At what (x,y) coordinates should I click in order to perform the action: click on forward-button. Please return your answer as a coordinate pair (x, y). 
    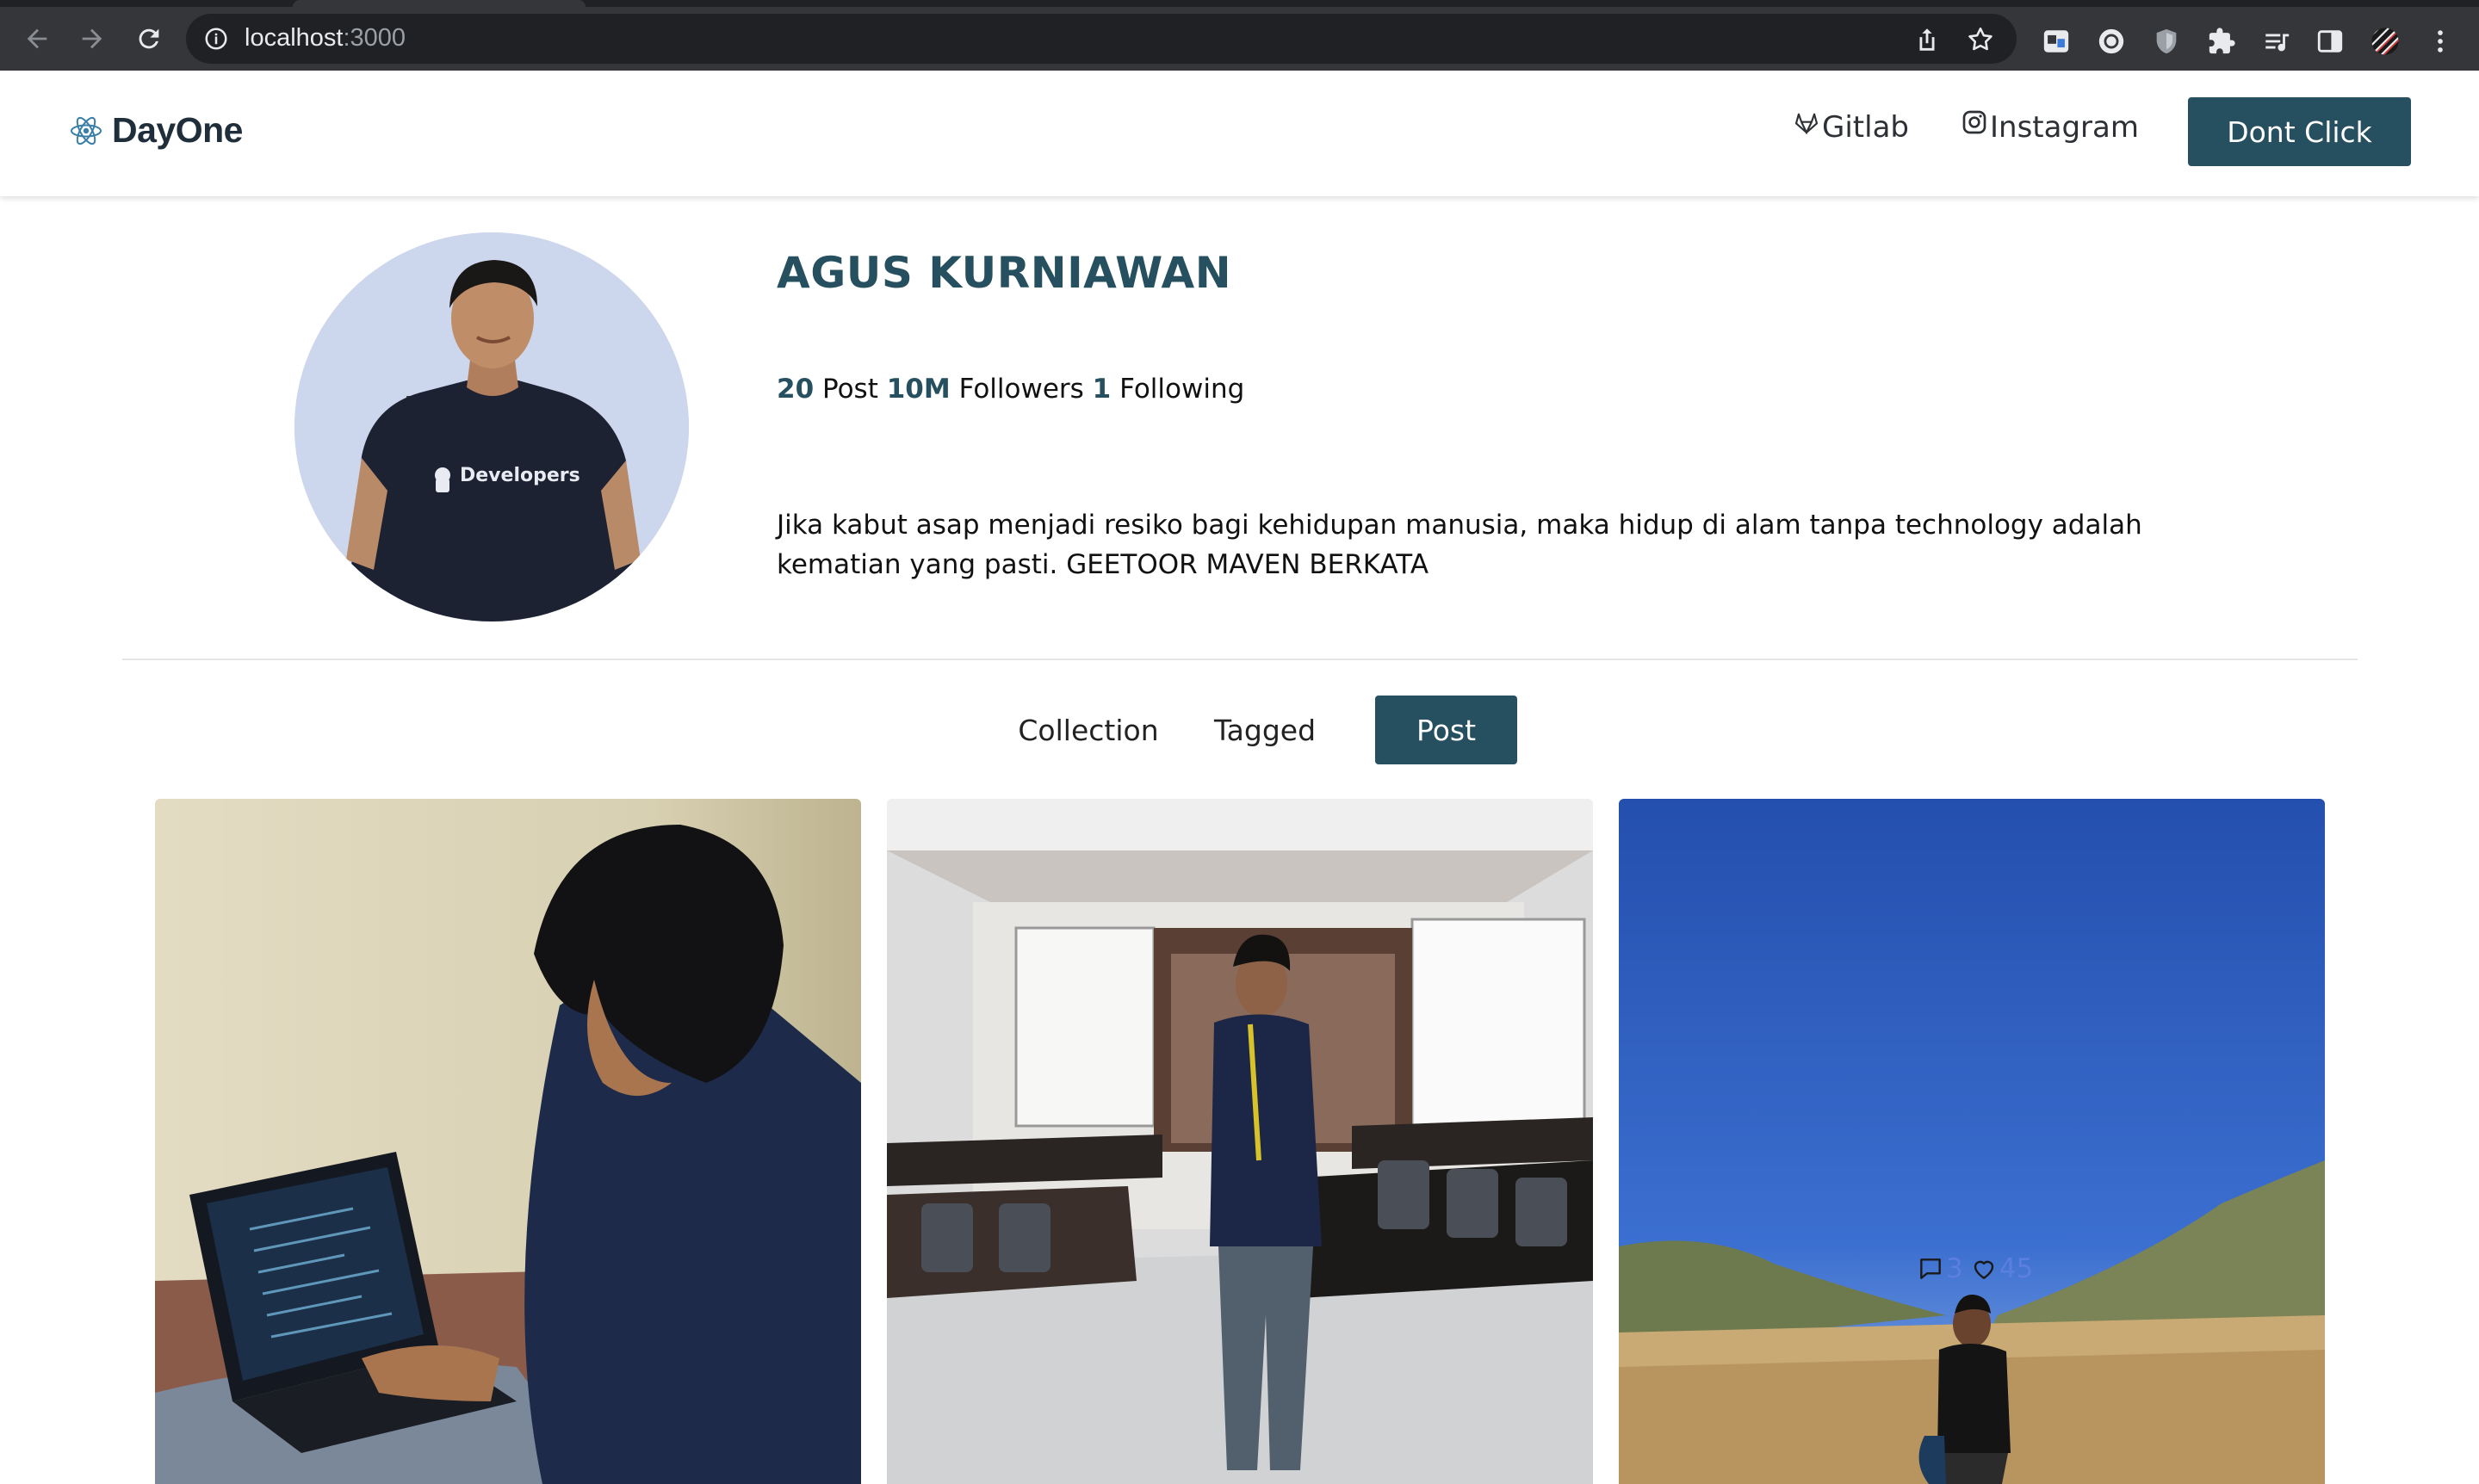
    Looking at the image, I should click on (92, 39).